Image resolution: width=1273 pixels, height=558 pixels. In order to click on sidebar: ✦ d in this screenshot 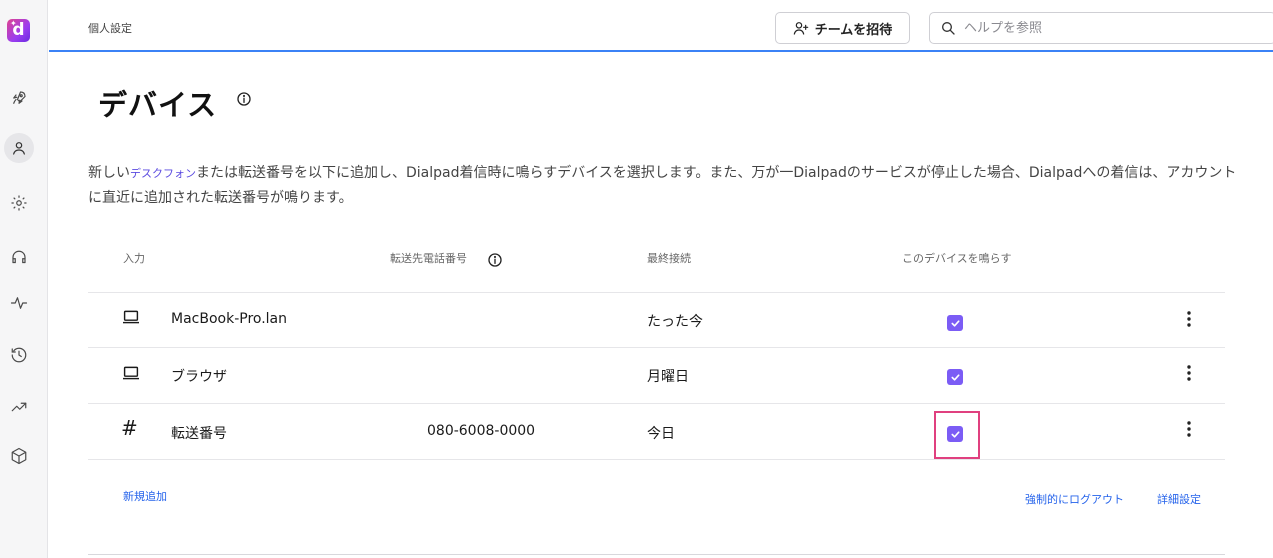, I will do `click(24, 279)`.